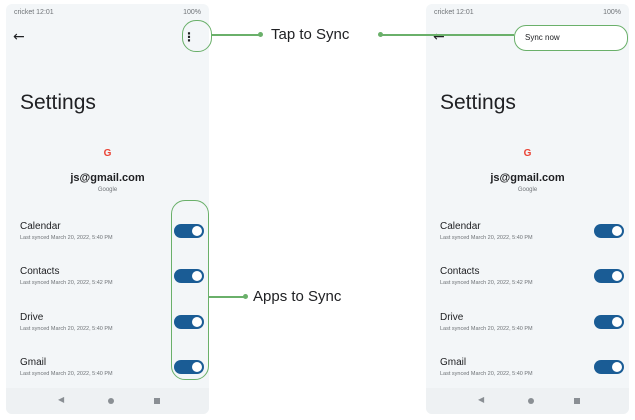 The width and height of the screenshot is (635, 420). What do you see at coordinates (447, 35) in the screenshot?
I see `tap-to-sync-connector-right` at bounding box center [447, 35].